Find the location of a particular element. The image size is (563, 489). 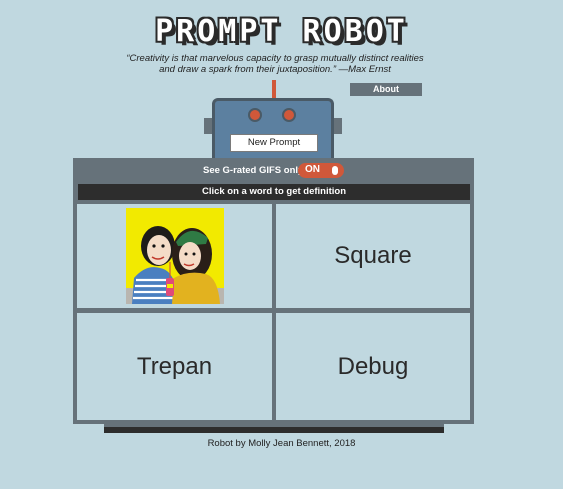

prompt-word: Trepan is located at coordinates (174, 366).